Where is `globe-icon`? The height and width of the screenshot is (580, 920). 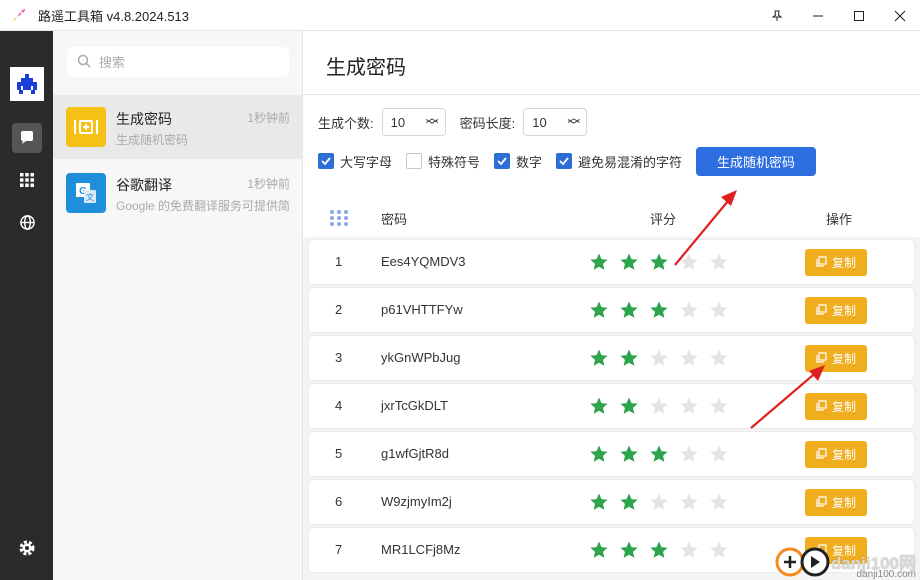 globe-icon is located at coordinates (27, 222).